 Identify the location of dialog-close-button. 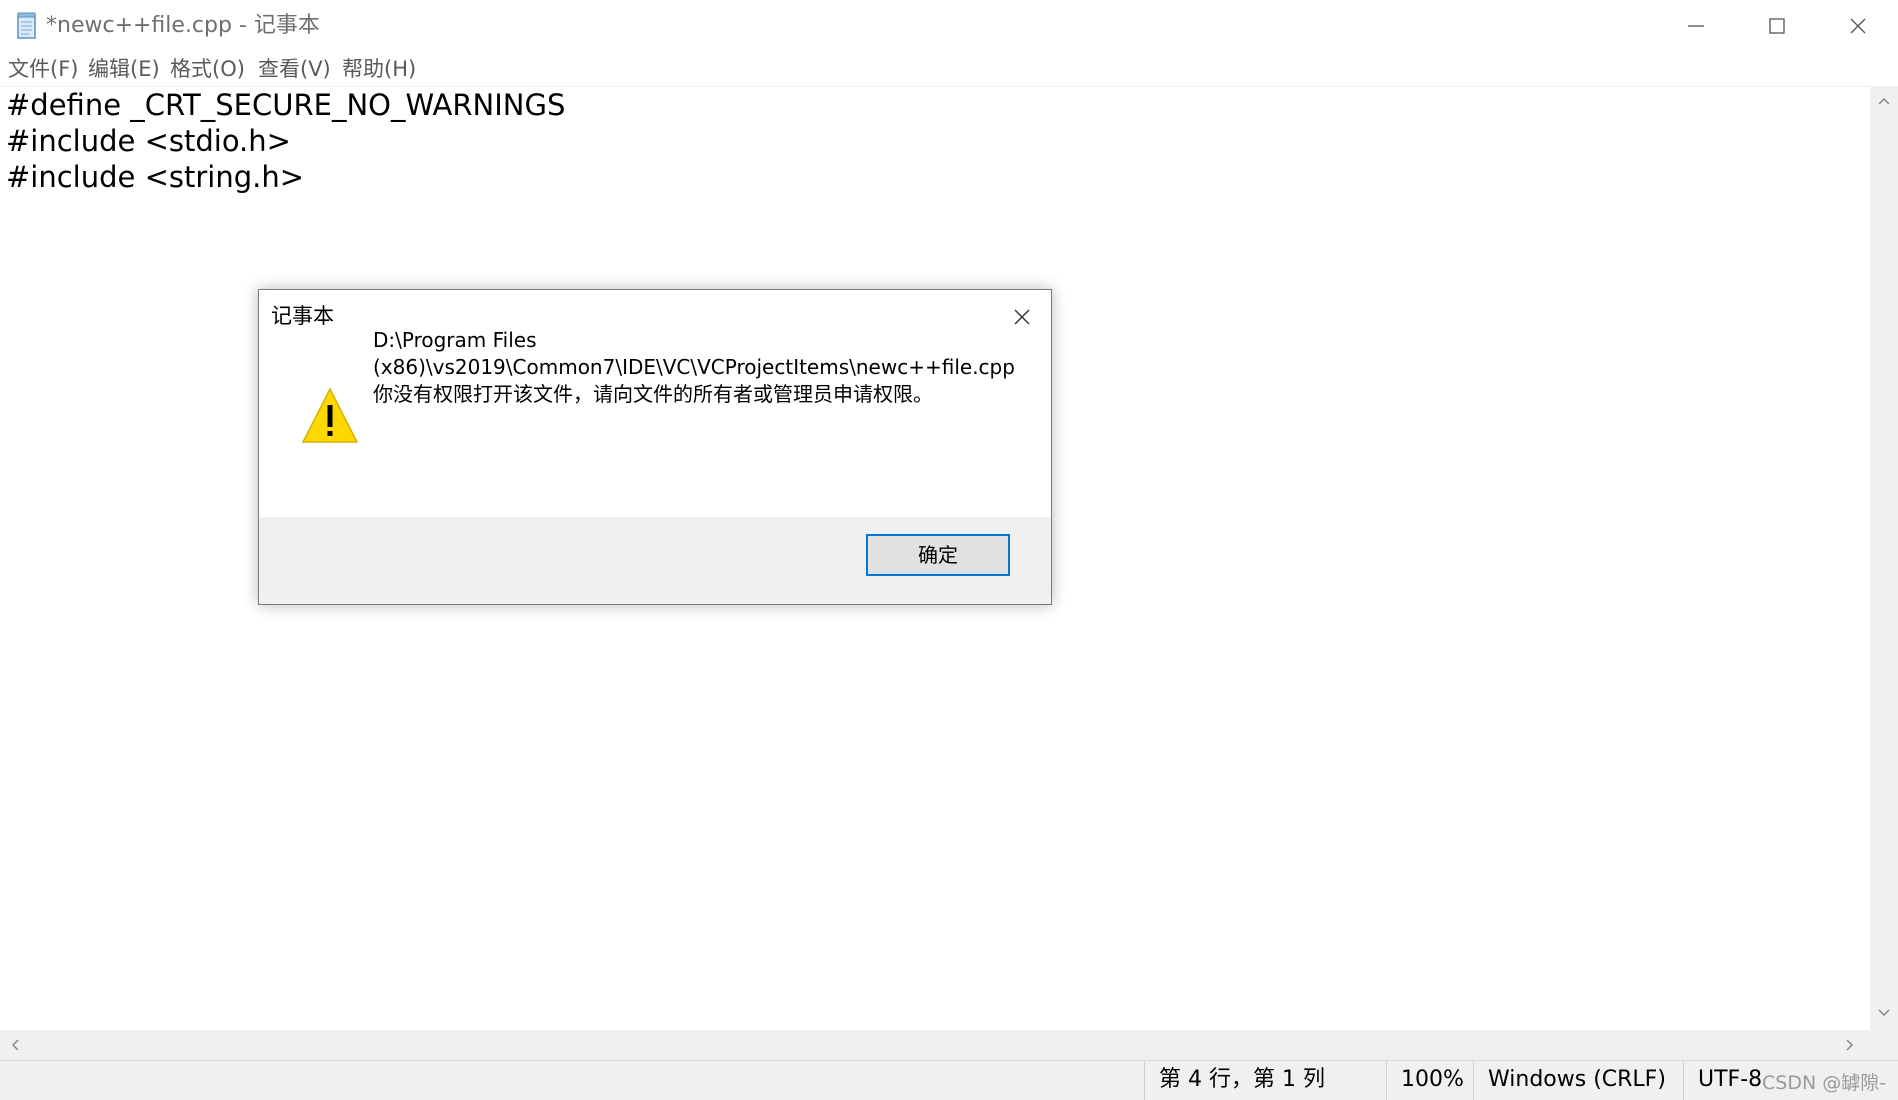
(1022, 317).